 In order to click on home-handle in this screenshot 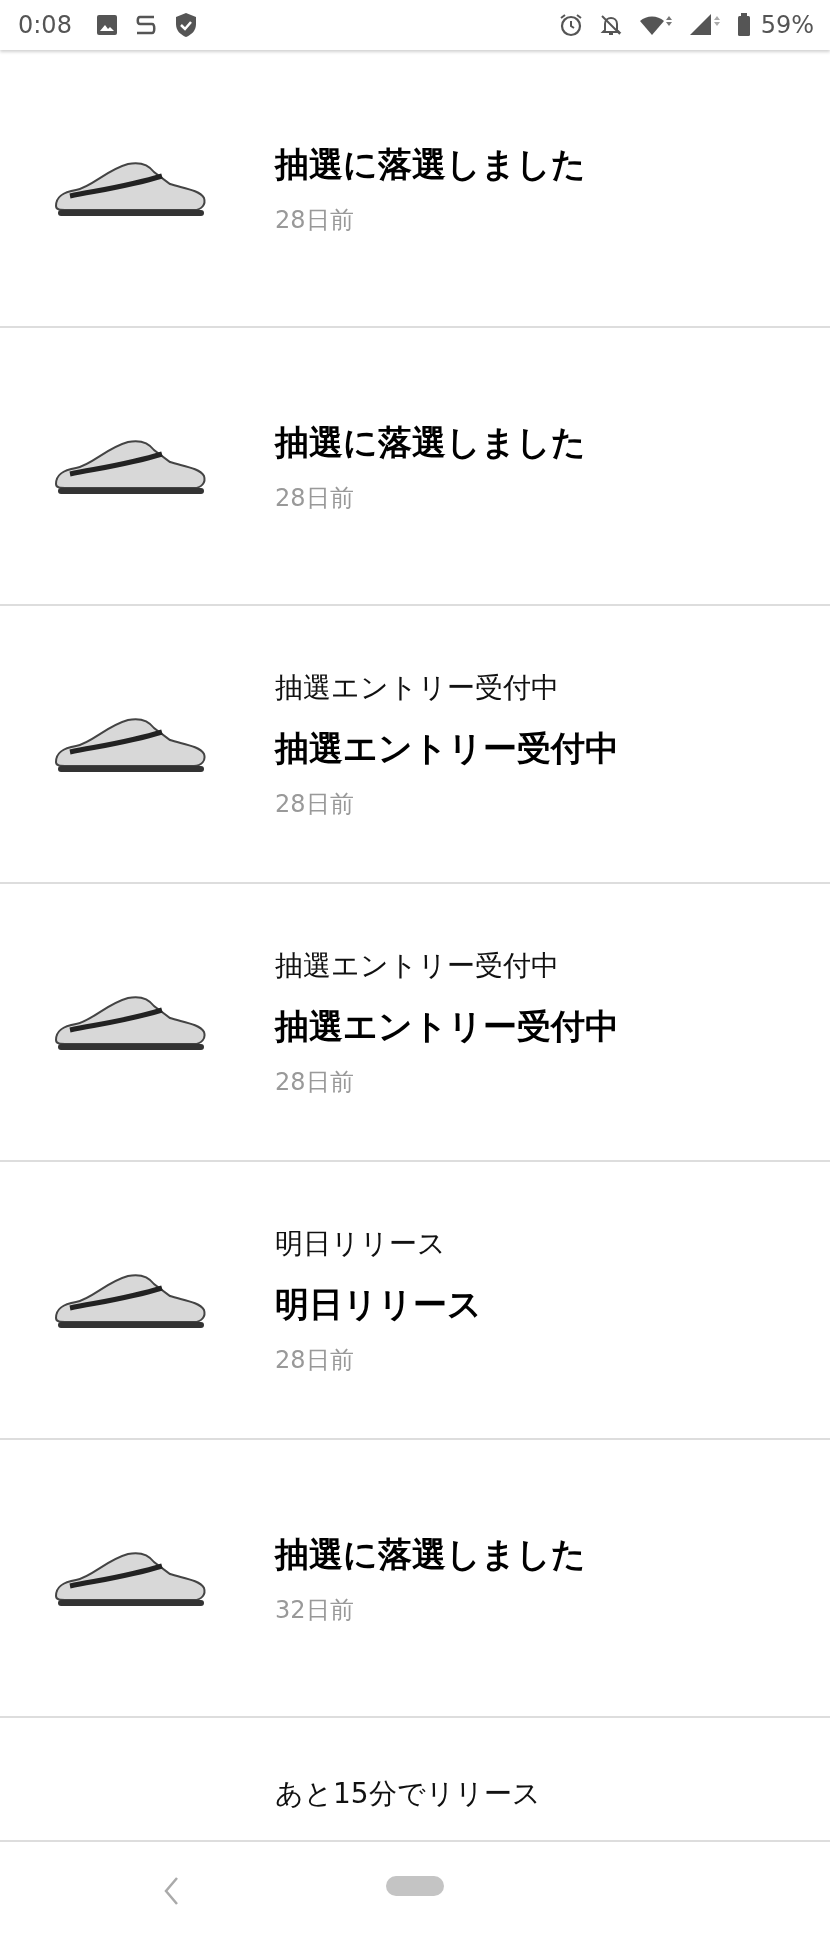, I will do `click(415, 1886)`.